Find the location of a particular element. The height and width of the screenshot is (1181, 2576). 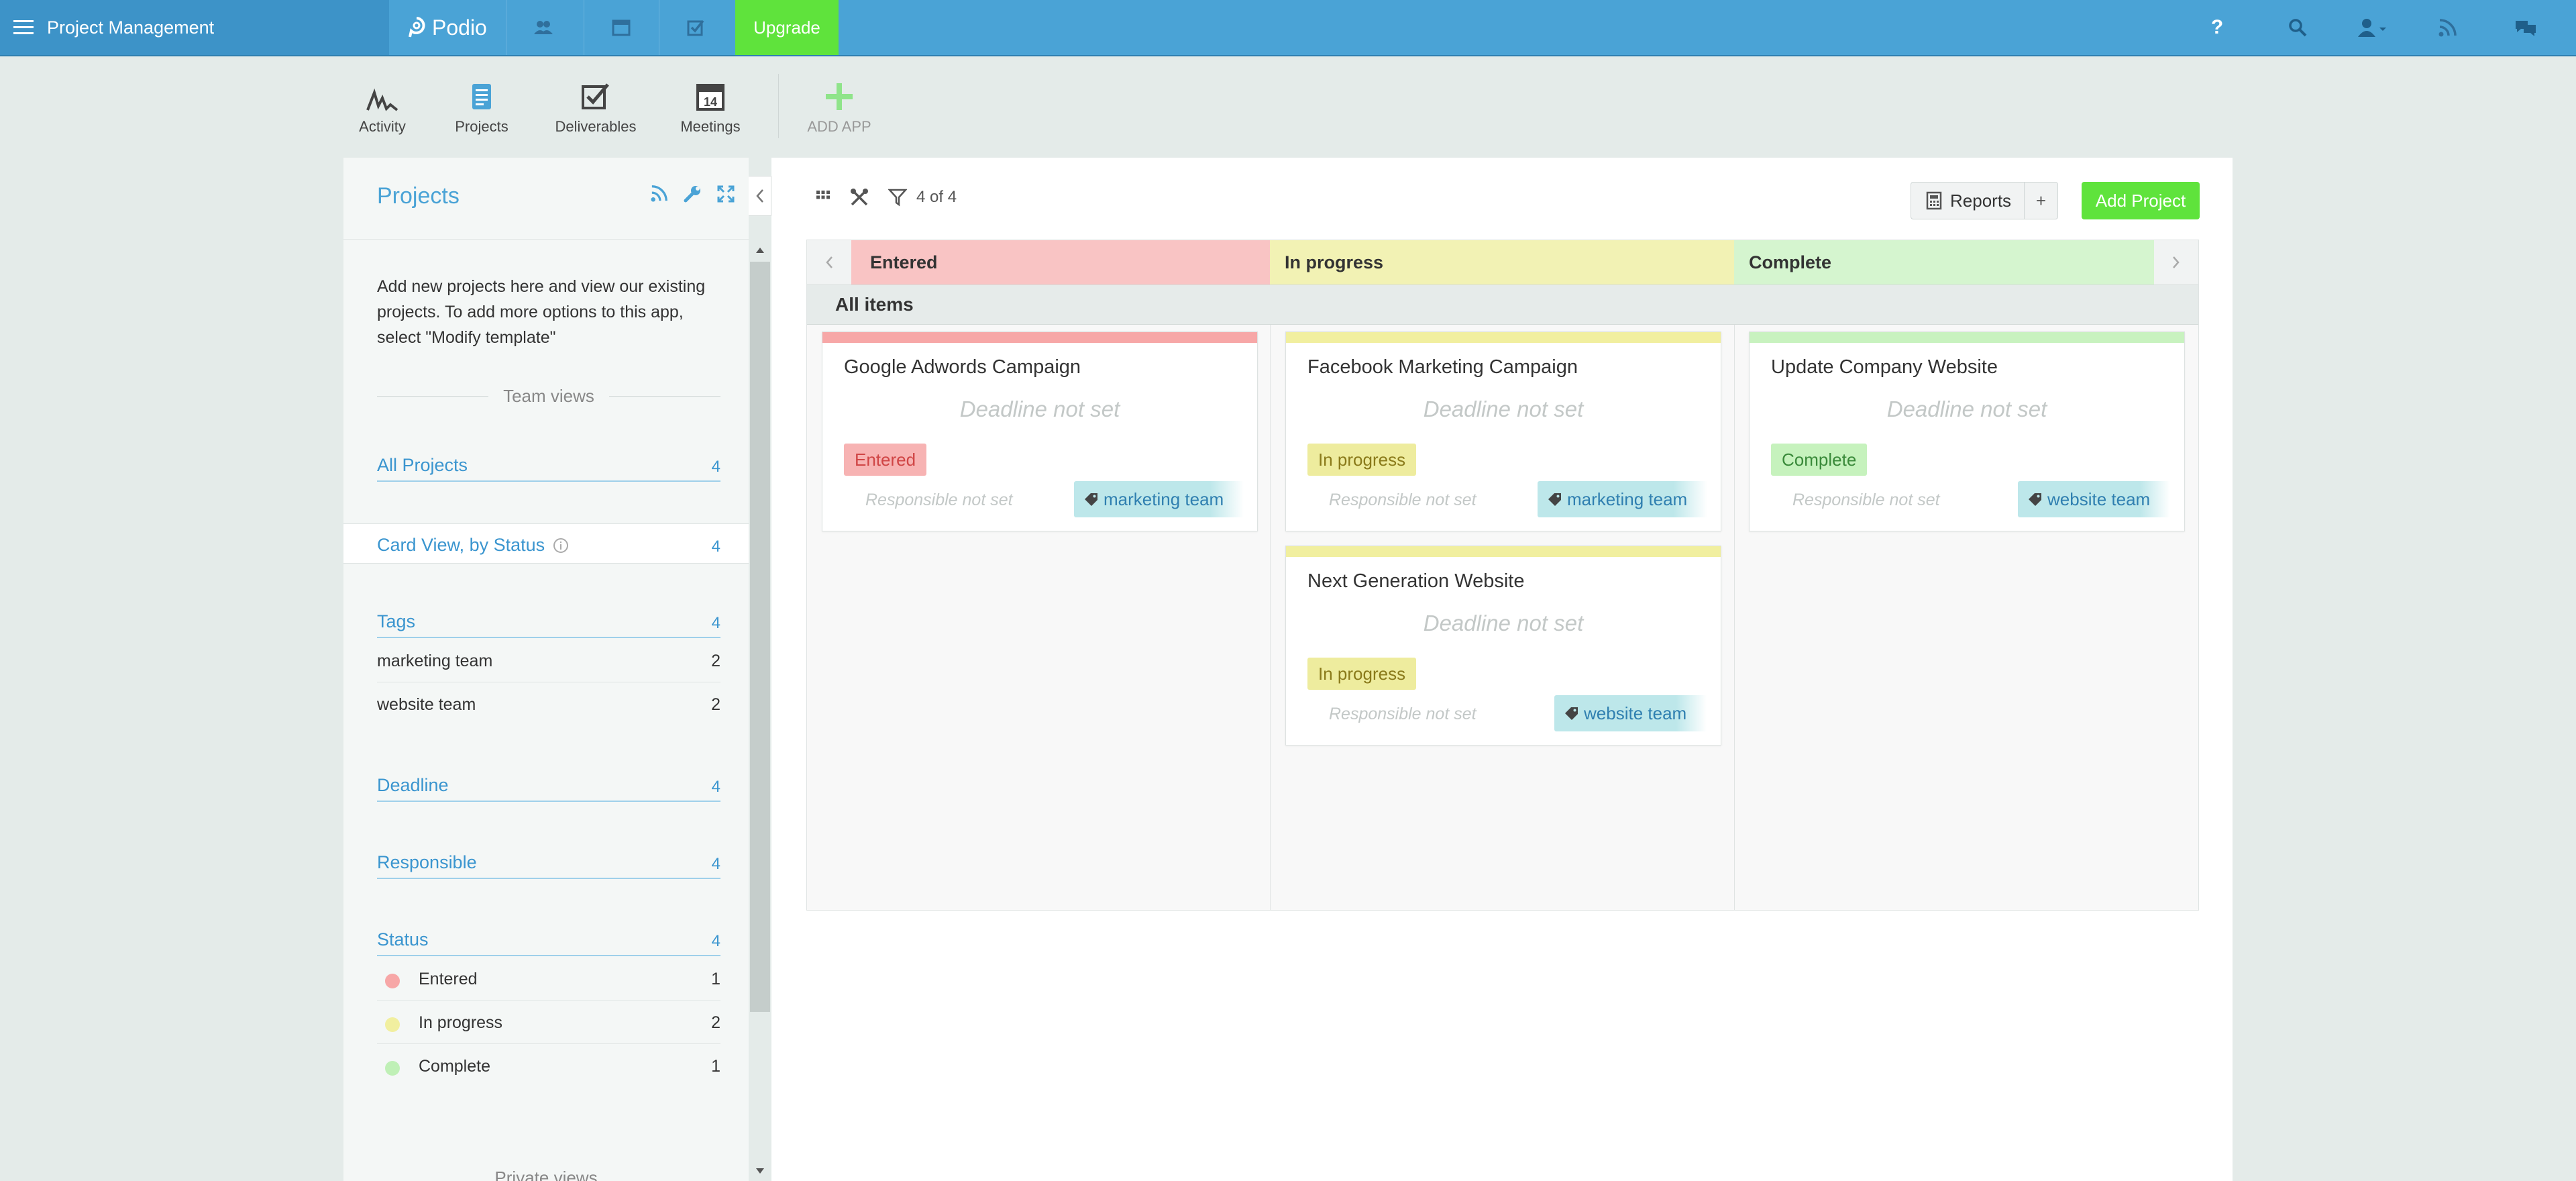

column-header-in-progress: In progress is located at coordinates (1502, 263).